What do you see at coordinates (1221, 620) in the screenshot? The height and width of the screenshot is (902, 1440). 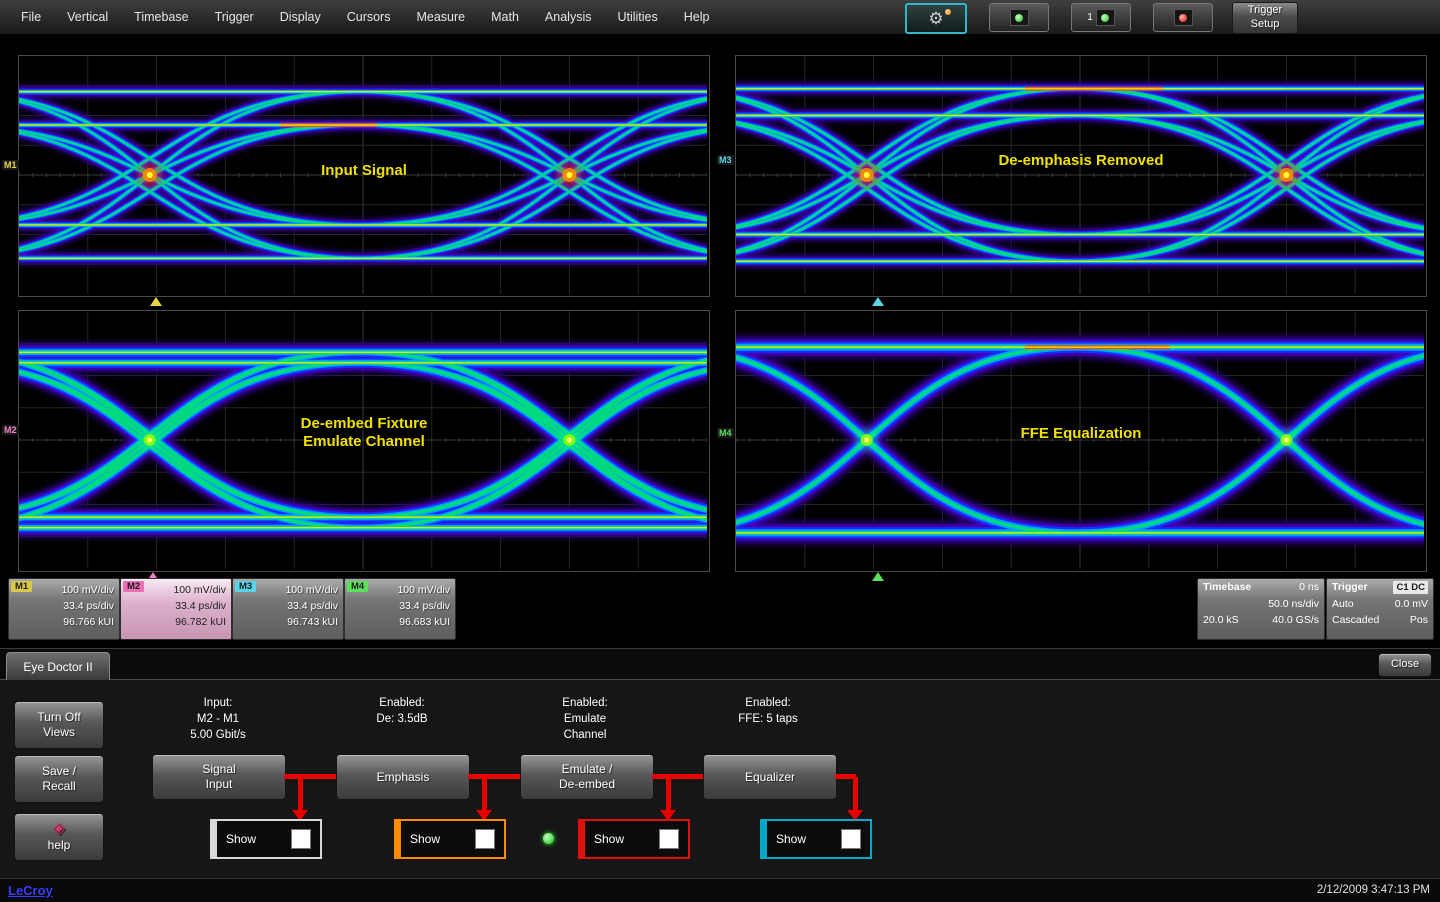 I see `timebase-samples: 20.0 kS` at bounding box center [1221, 620].